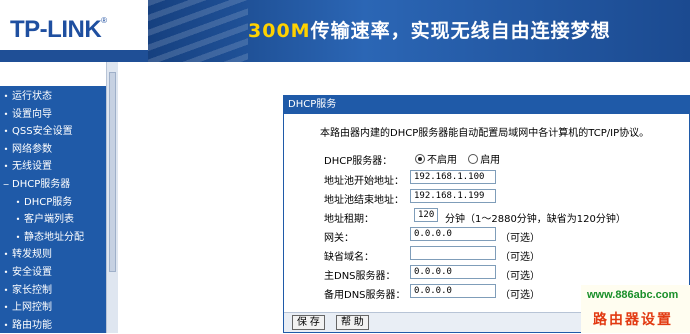 This screenshot has width=690, height=334. Describe the element at coordinates (360, 276) in the screenshot. I see `primary-dns-label: 主DNS服务器：` at that location.